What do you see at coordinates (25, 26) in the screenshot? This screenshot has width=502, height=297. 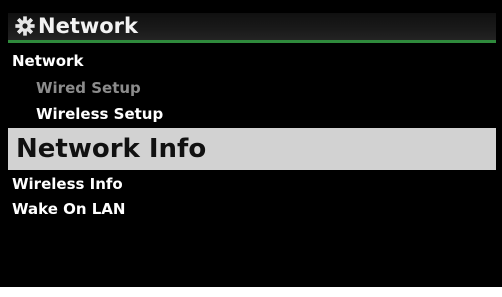 I see `gear-icon` at bounding box center [25, 26].